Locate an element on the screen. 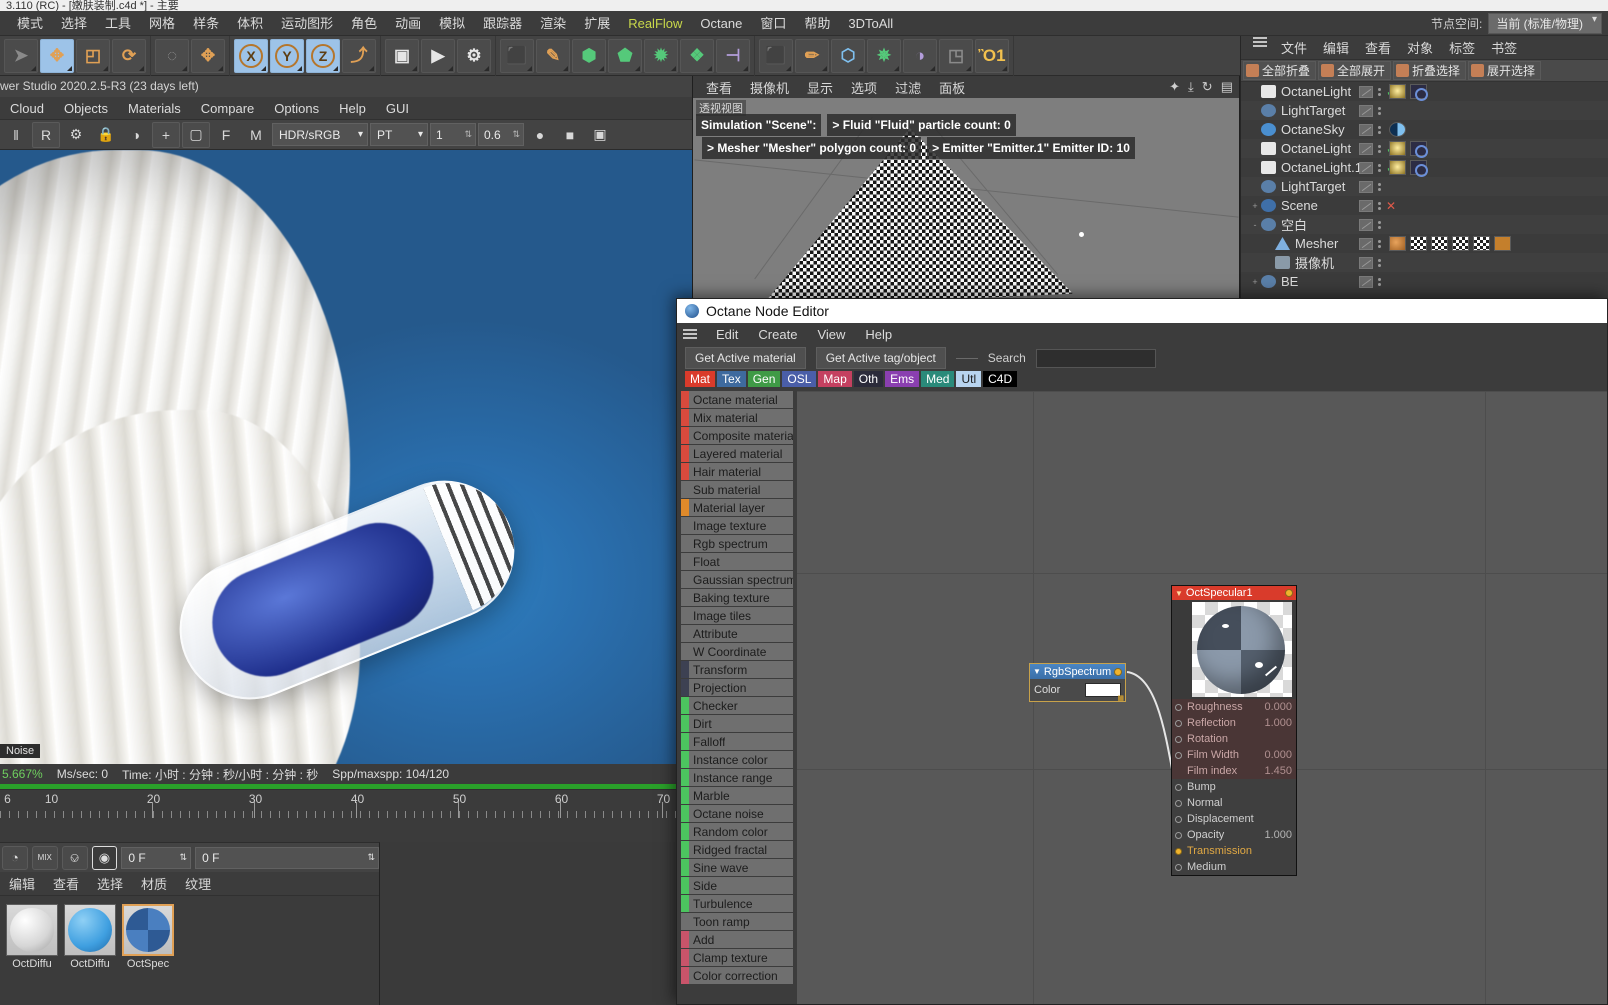 The image size is (1608, 1005). oct-specular-output-port is located at coordinates (1289, 593).